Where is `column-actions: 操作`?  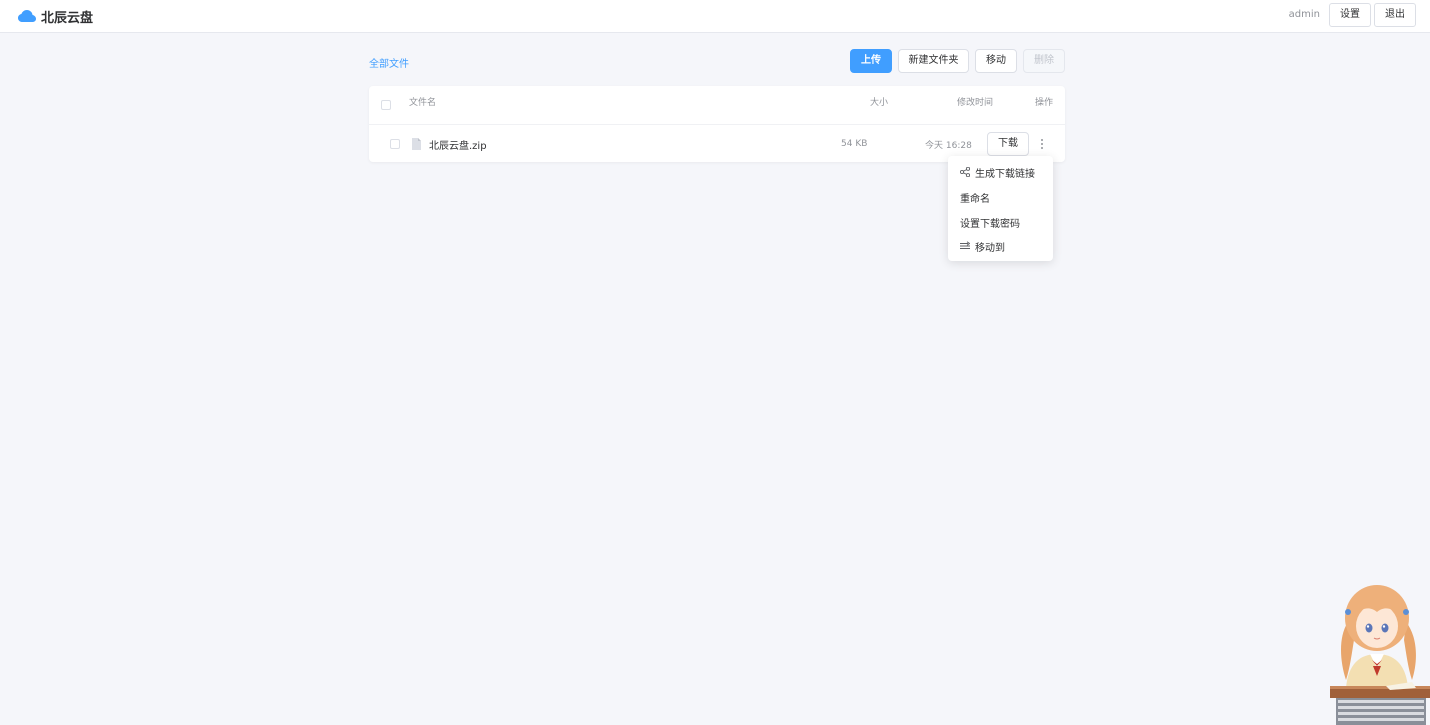 column-actions: 操作 is located at coordinates (1044, 103).